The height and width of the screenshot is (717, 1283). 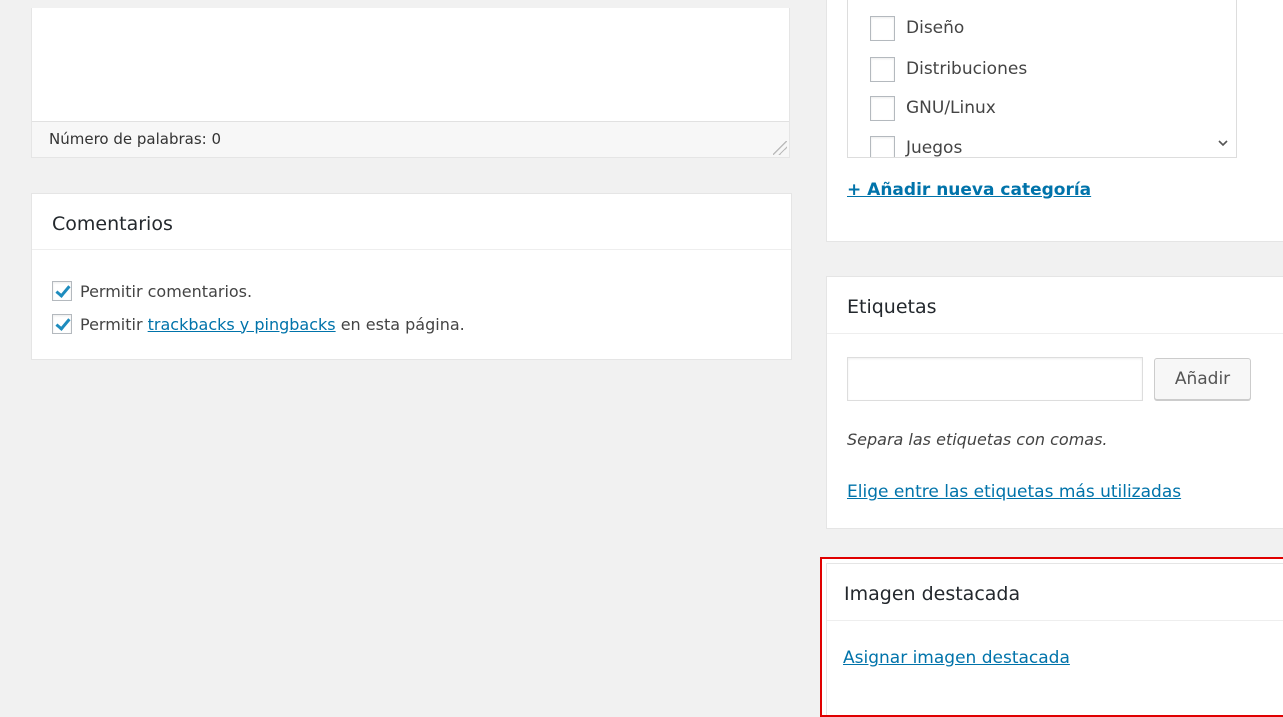 What do you see at coordinates (410, 64) in the screenshot?
I see `editor-text-area` at bounding box center [410, 64].